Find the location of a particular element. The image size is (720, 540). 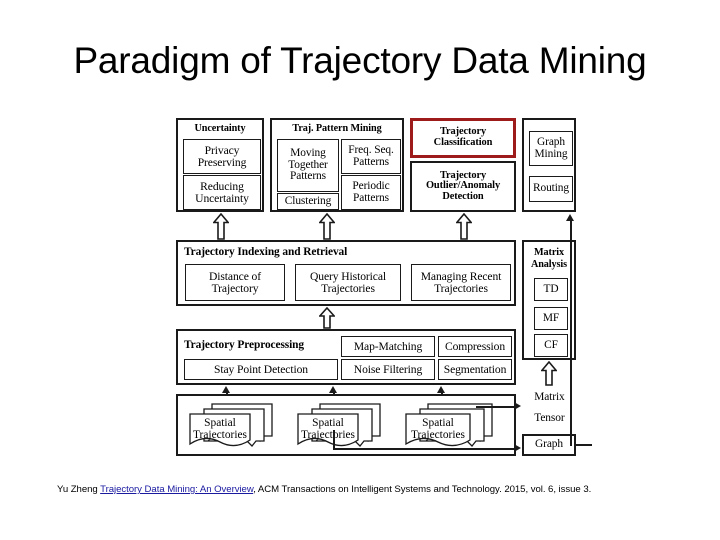

citation-author: Yu Zheng is located at coordinates (77, 489).